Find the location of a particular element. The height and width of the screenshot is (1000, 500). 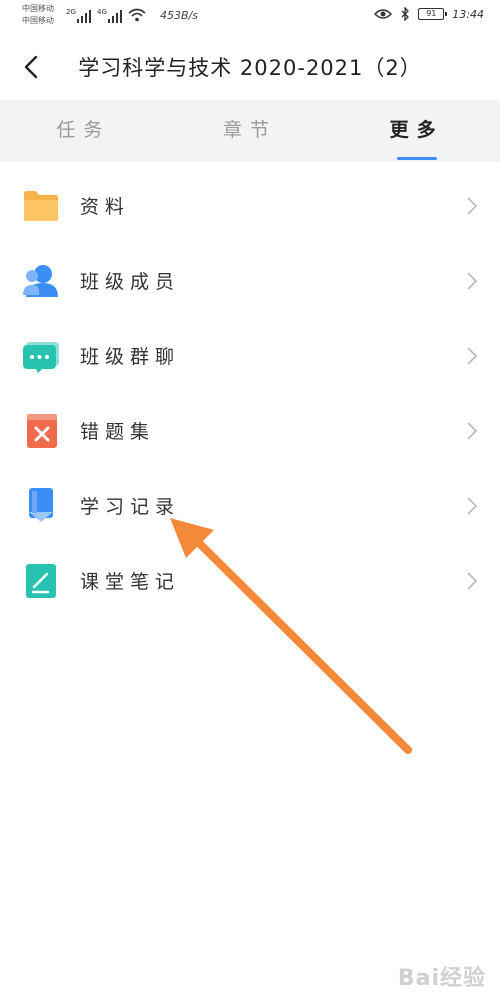

tab-more: 更多 is located at coordinates (416, 131).